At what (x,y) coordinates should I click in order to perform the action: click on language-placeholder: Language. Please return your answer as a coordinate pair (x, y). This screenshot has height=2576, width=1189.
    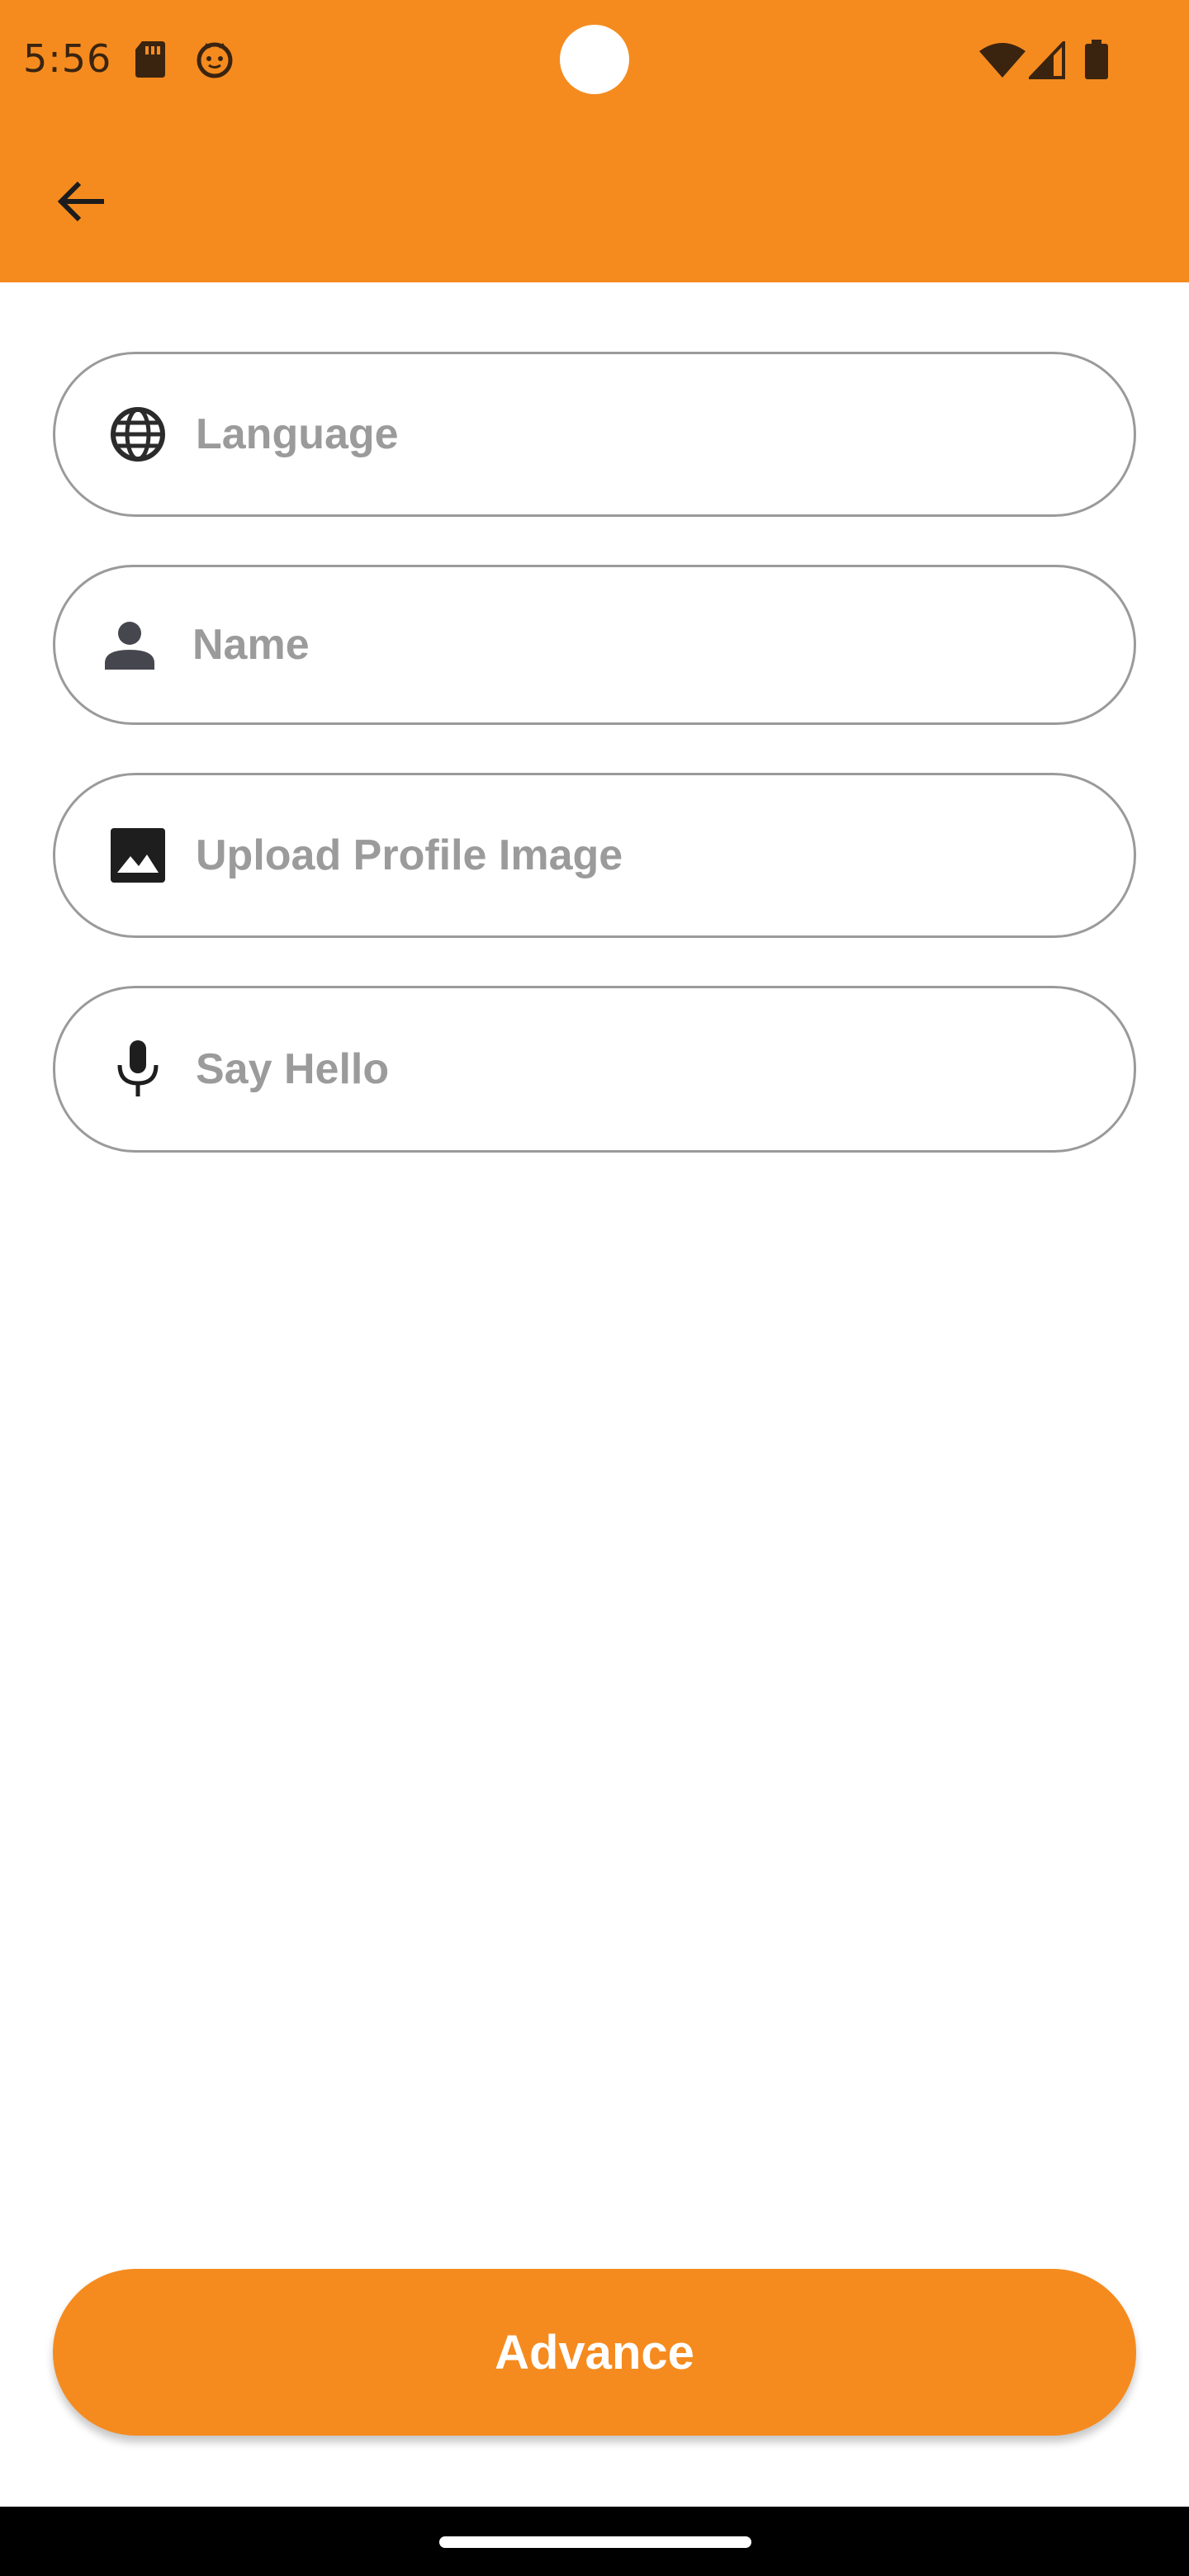
    Looking at the image, I should click on (297, 434).